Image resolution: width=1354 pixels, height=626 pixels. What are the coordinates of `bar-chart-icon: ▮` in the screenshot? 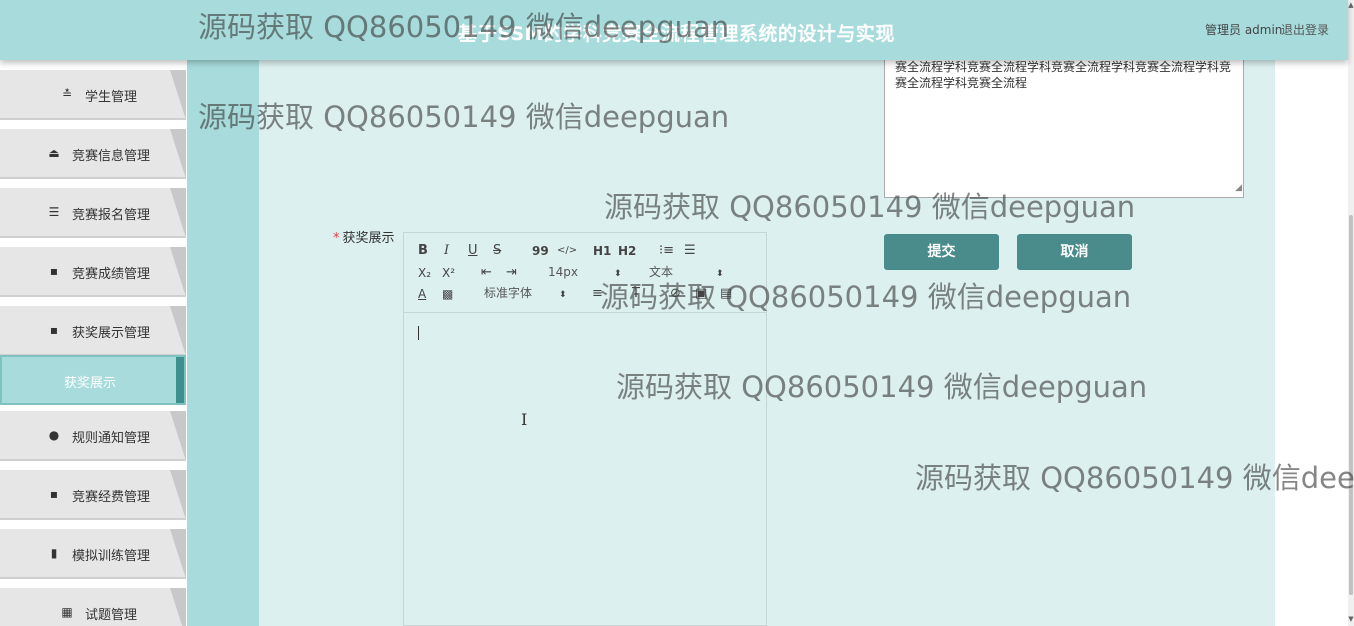 It's located at (54, 553).